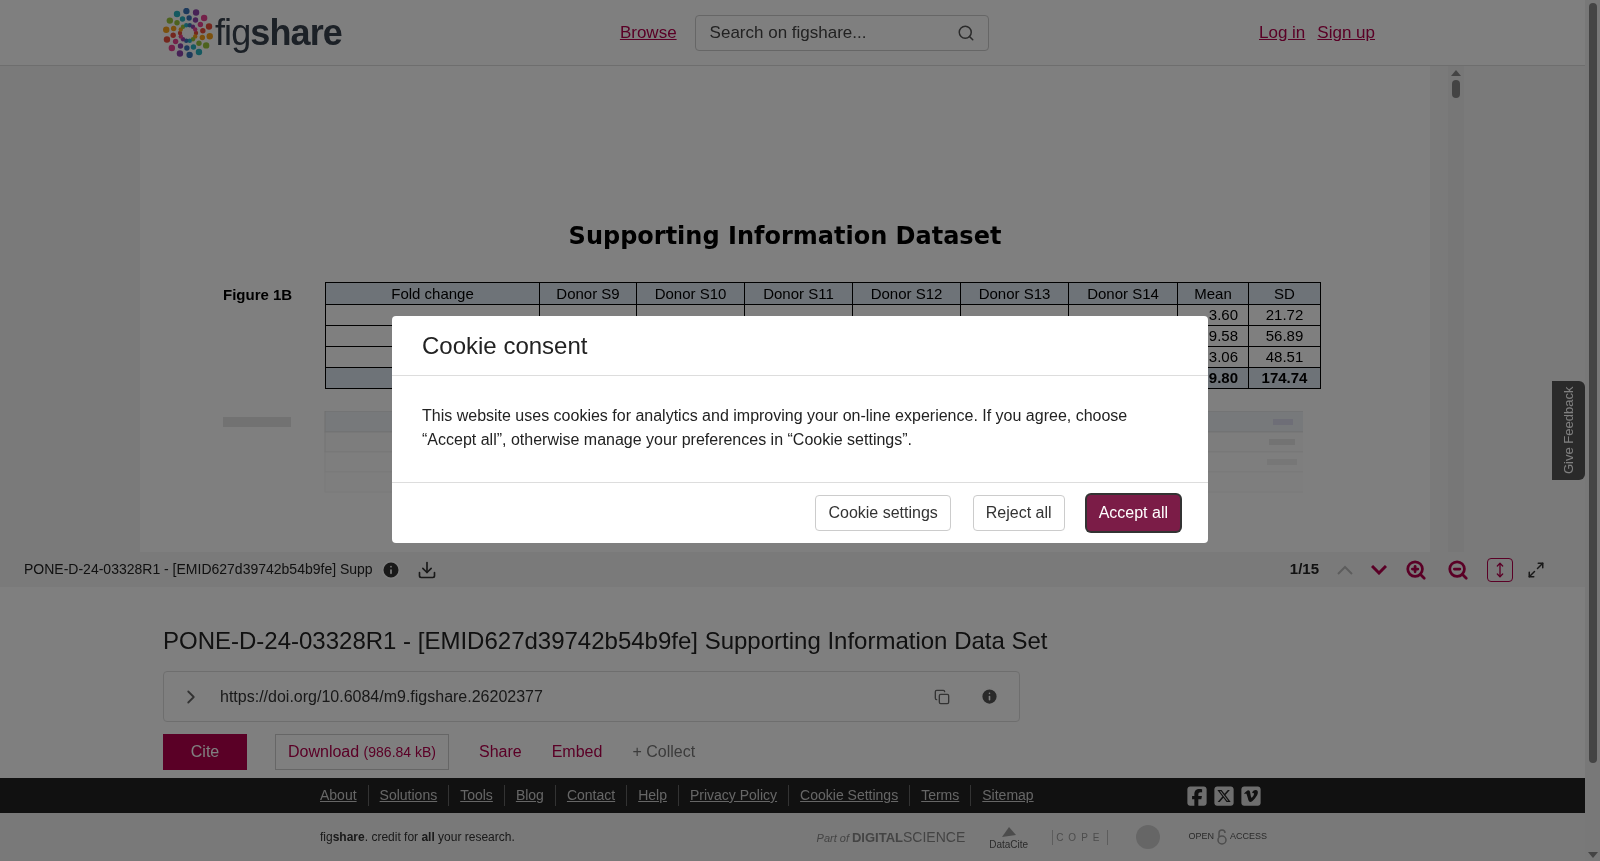 Image resolution: width=1600 pixels, height=861 pixels. What do you see at coordinates (1224, 795) in the screenshot?
I see `x-icon` at bounding box center [1224, 795].